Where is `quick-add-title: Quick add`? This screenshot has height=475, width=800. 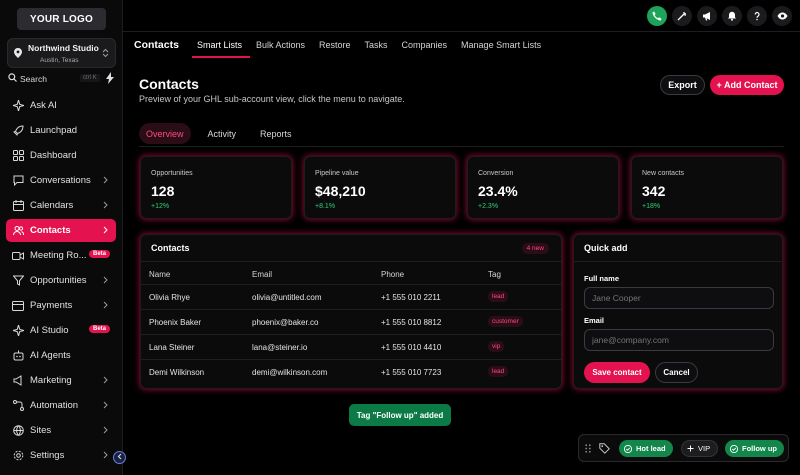
quick-add-title: Quick add is located at coordinates (606, 248).